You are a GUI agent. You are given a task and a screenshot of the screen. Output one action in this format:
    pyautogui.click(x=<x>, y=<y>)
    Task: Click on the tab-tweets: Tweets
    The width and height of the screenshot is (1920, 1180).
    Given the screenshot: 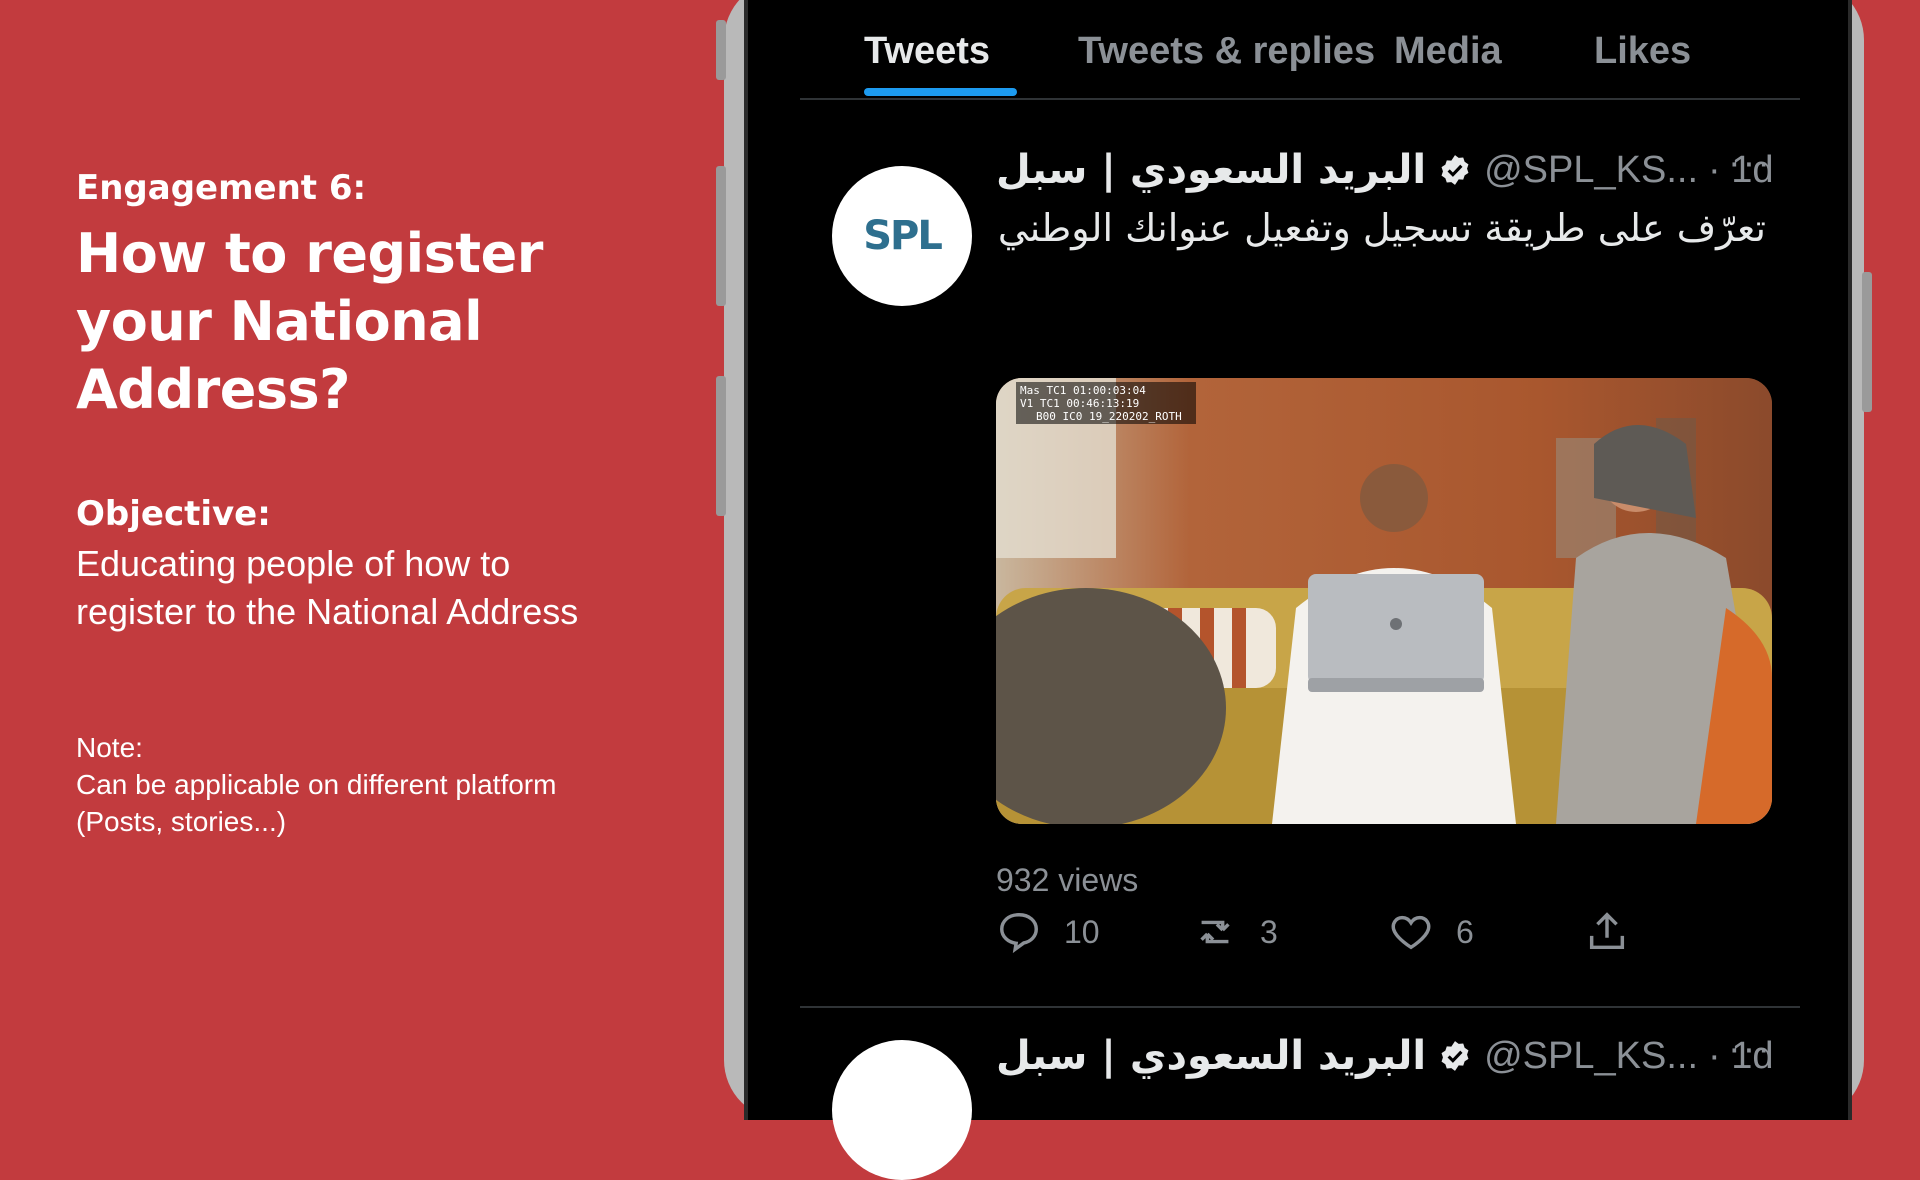 What is the action you would take?
    pyautogui.click(x=927, y=51)
    